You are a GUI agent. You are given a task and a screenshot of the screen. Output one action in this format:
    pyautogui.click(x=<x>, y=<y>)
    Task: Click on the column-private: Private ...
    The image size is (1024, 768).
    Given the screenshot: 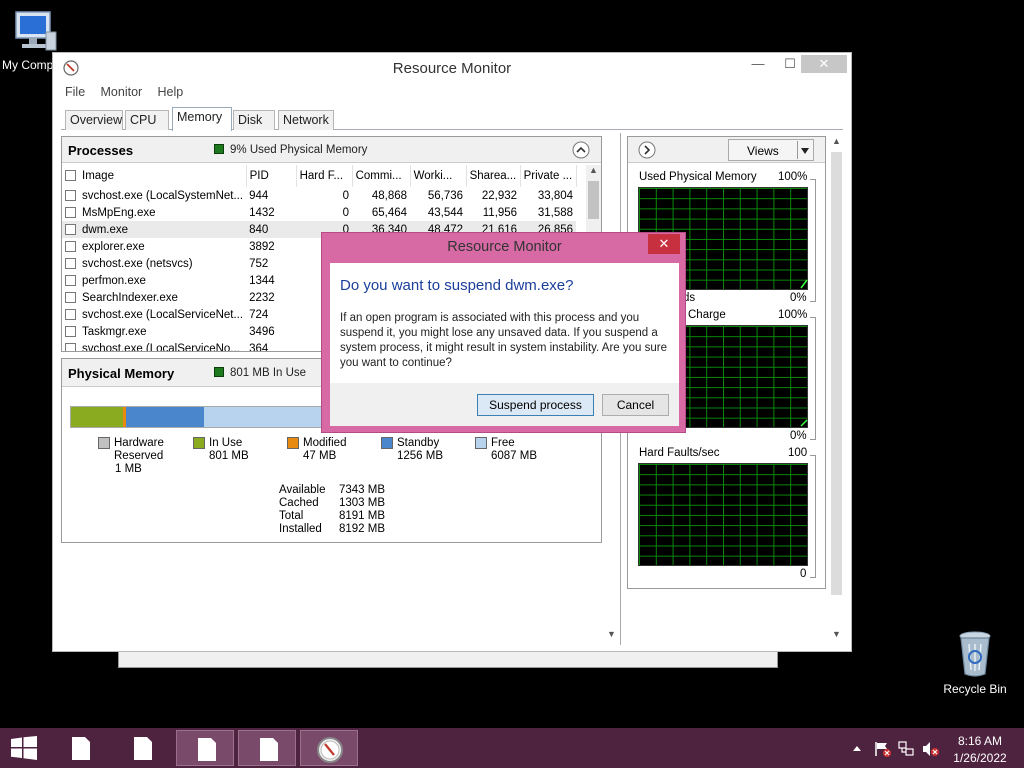 What is the action you would take?
    pyautogui.click(x=548, y=176)
    